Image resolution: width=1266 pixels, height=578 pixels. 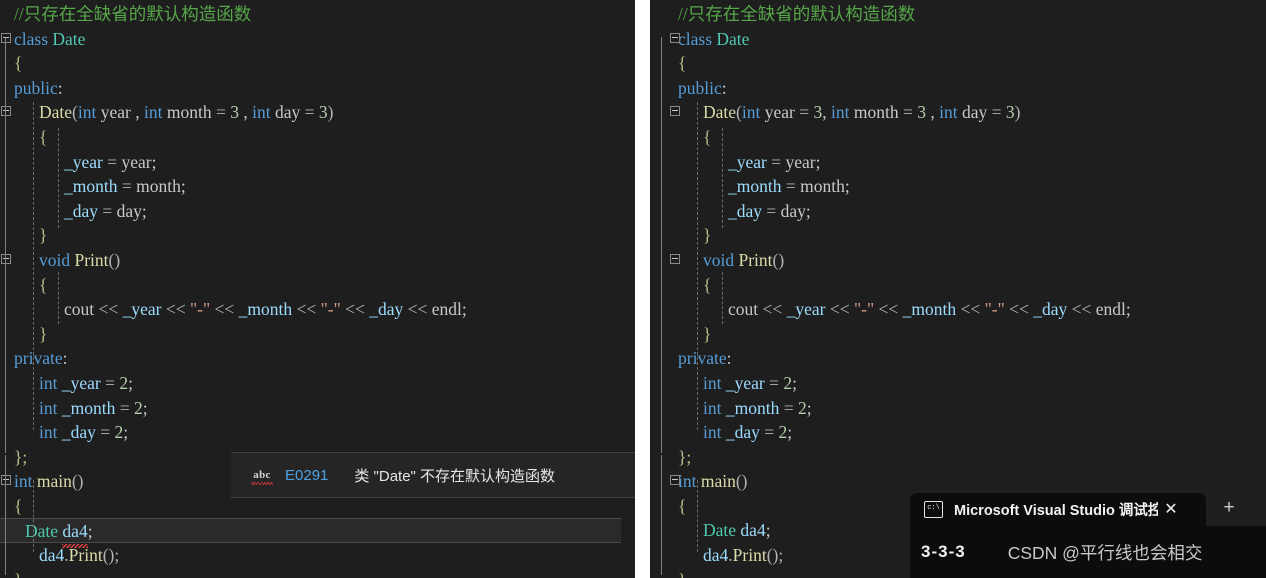 I want to click on terminal-body: 3-3-3 CSDN @平行线也会相交, so click(x=1088, y=552).